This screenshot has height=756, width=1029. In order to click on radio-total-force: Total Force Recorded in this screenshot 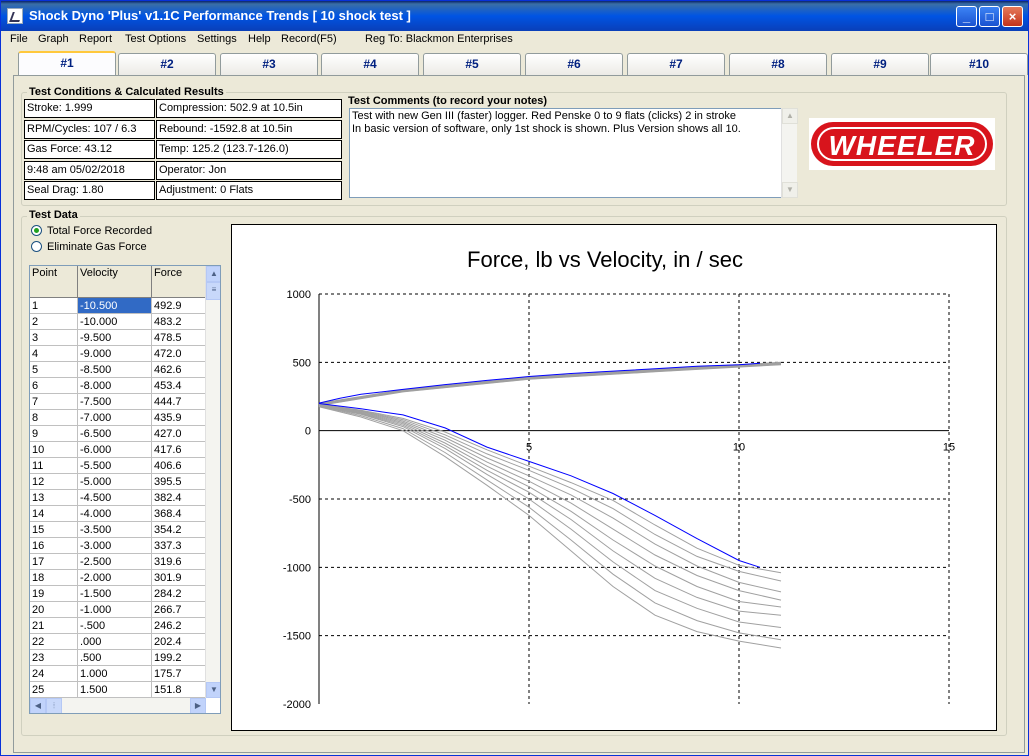, I will do `click(91, 231)`.